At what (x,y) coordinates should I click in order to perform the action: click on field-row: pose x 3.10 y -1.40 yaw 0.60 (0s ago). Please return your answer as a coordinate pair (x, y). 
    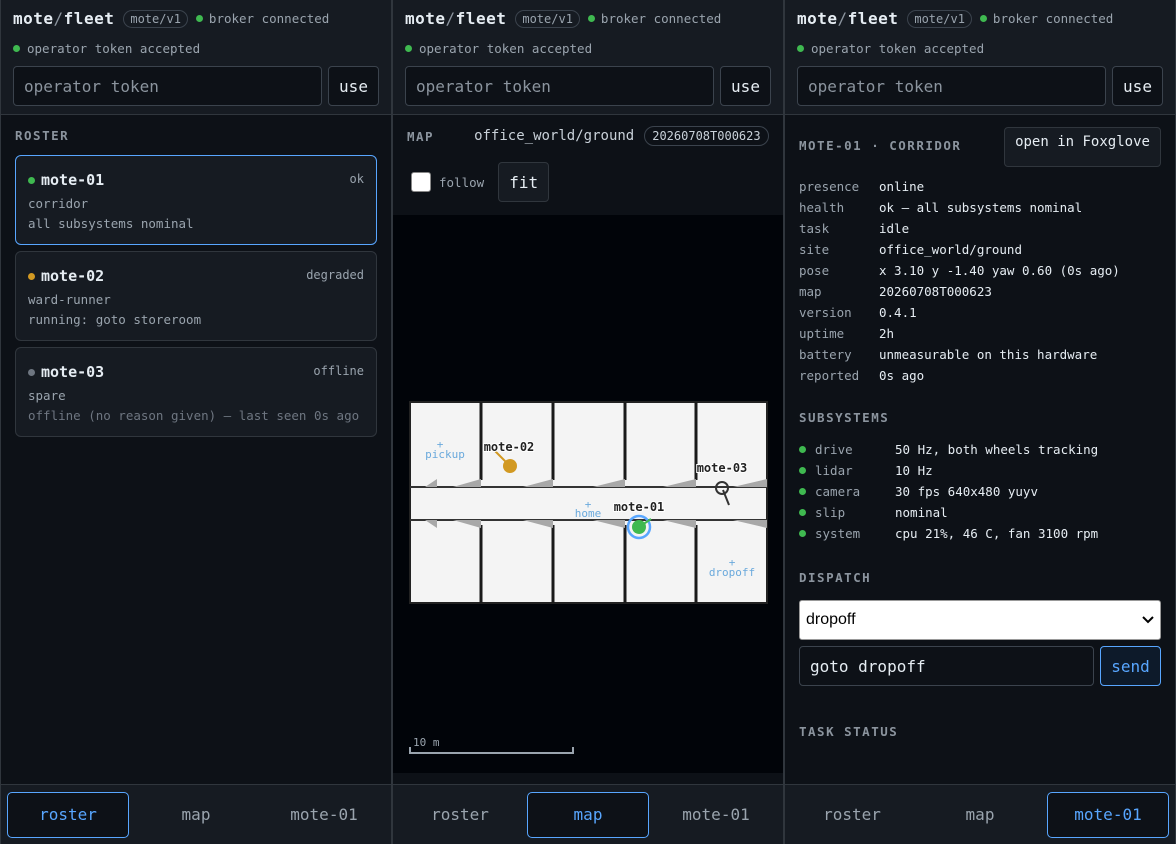
    Looking at the image, I should click on (959, 270).